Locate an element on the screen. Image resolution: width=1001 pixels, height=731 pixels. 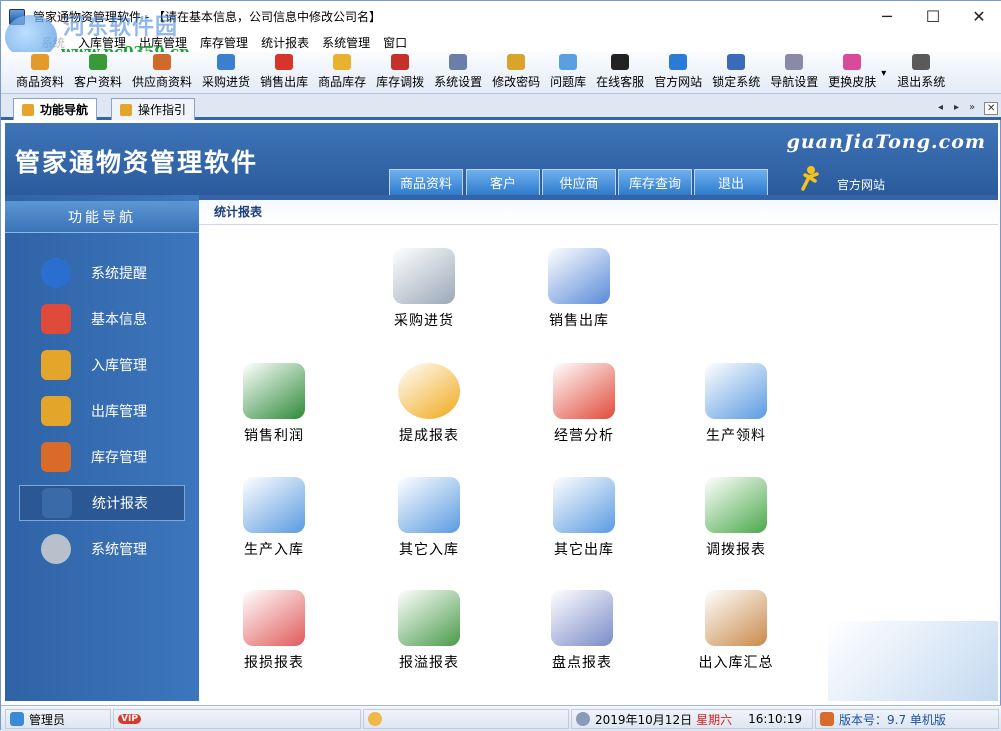
toolbar-button-5: 商品库存 is located at coordinates (342, 72).